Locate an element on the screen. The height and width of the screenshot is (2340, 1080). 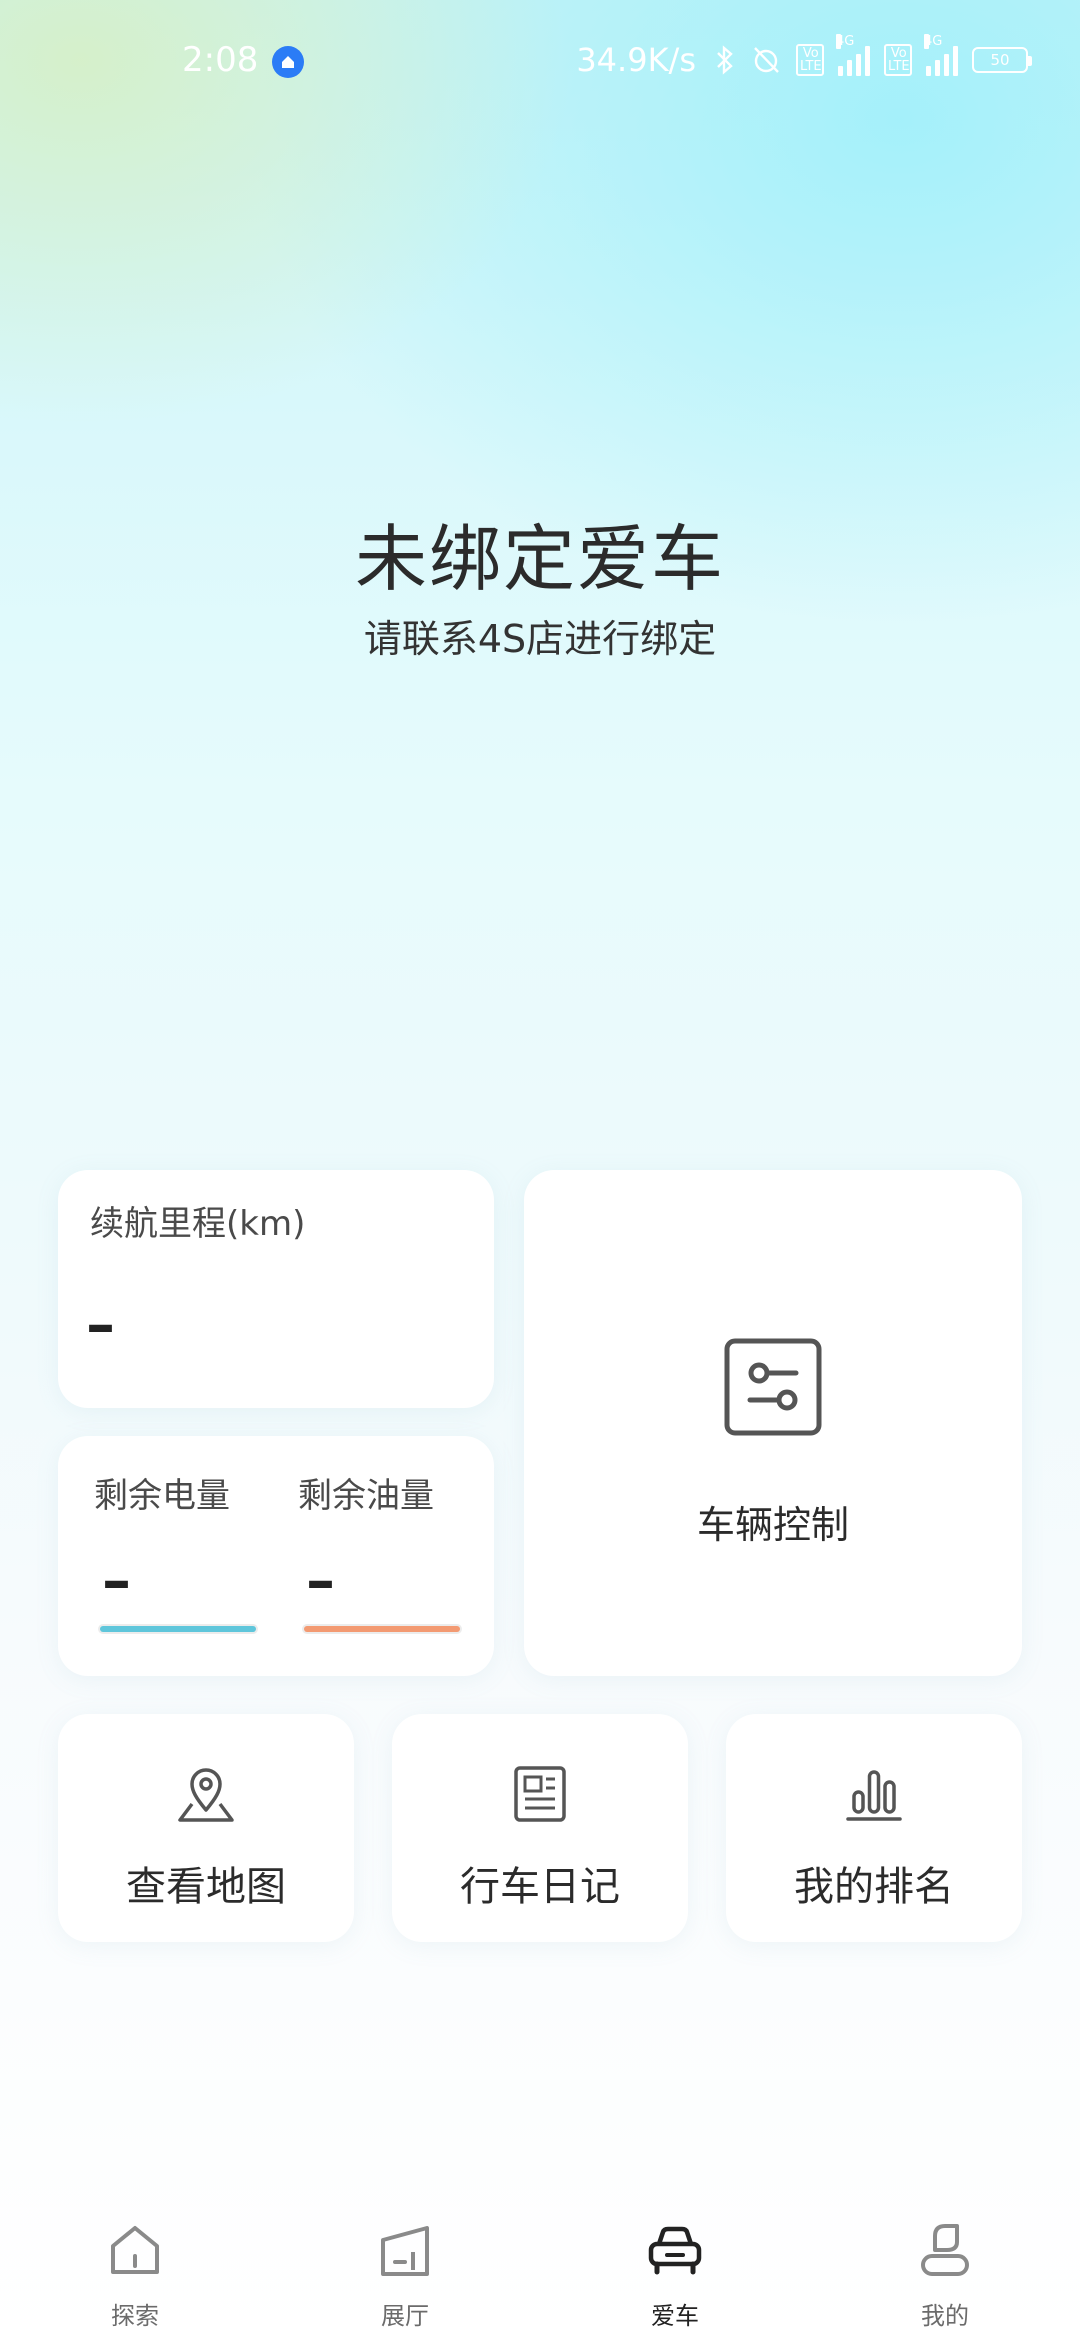
fuel-level-bar is located at coordinates (382, 1629).